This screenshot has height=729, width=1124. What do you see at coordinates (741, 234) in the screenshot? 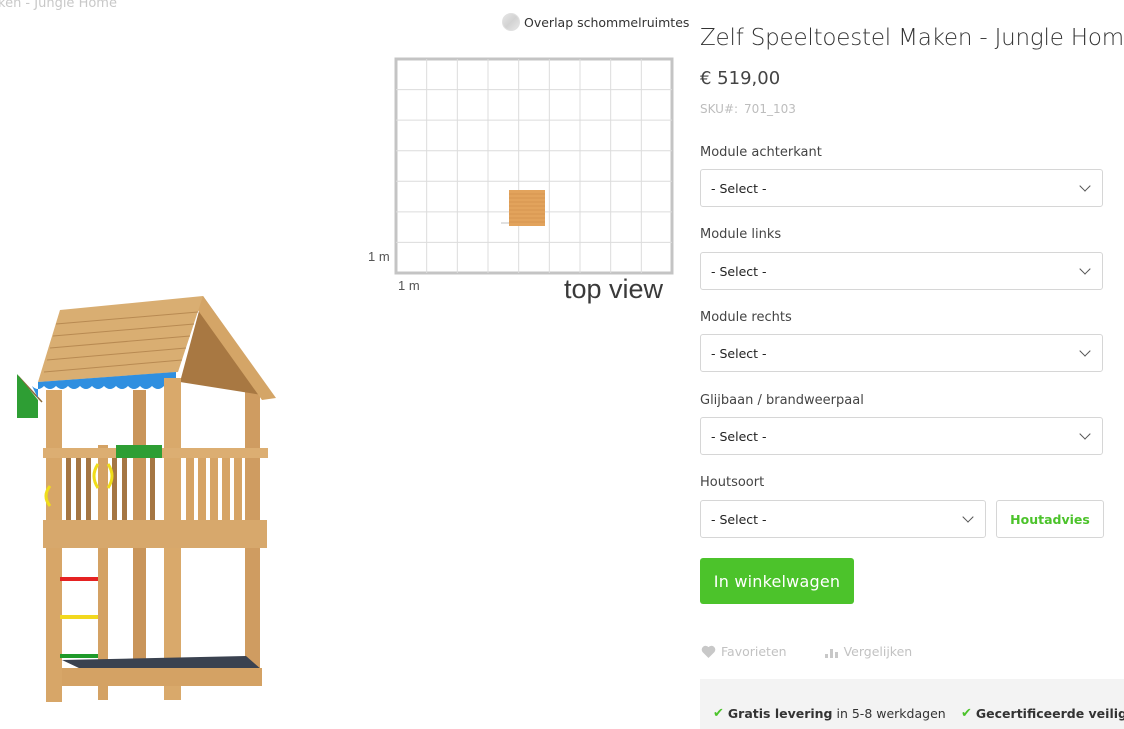
I see `option-label-module-links: Module links` at bounding box center [741, 234].